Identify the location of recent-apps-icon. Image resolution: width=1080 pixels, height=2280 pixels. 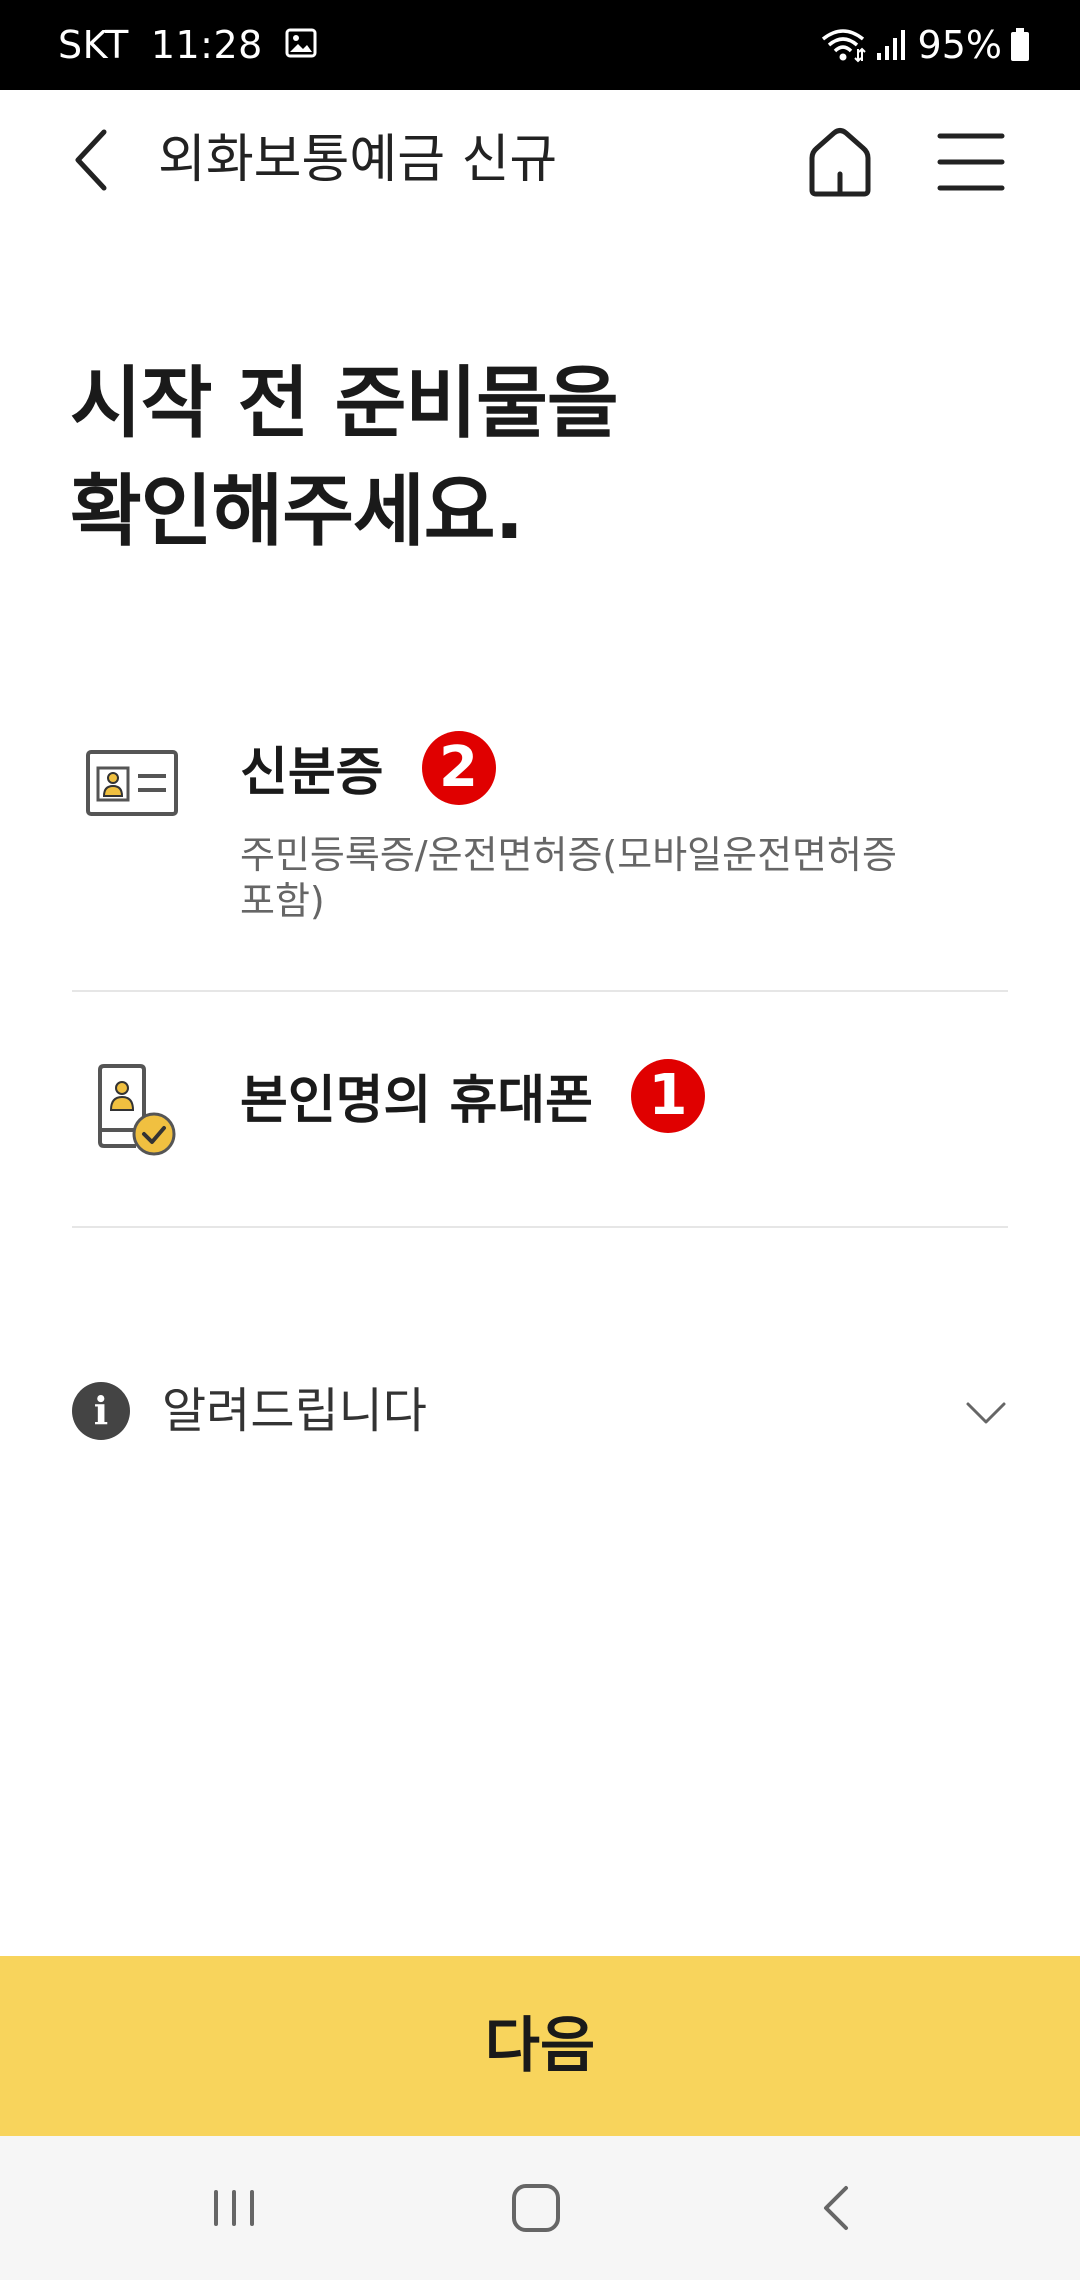
(234, 2208).